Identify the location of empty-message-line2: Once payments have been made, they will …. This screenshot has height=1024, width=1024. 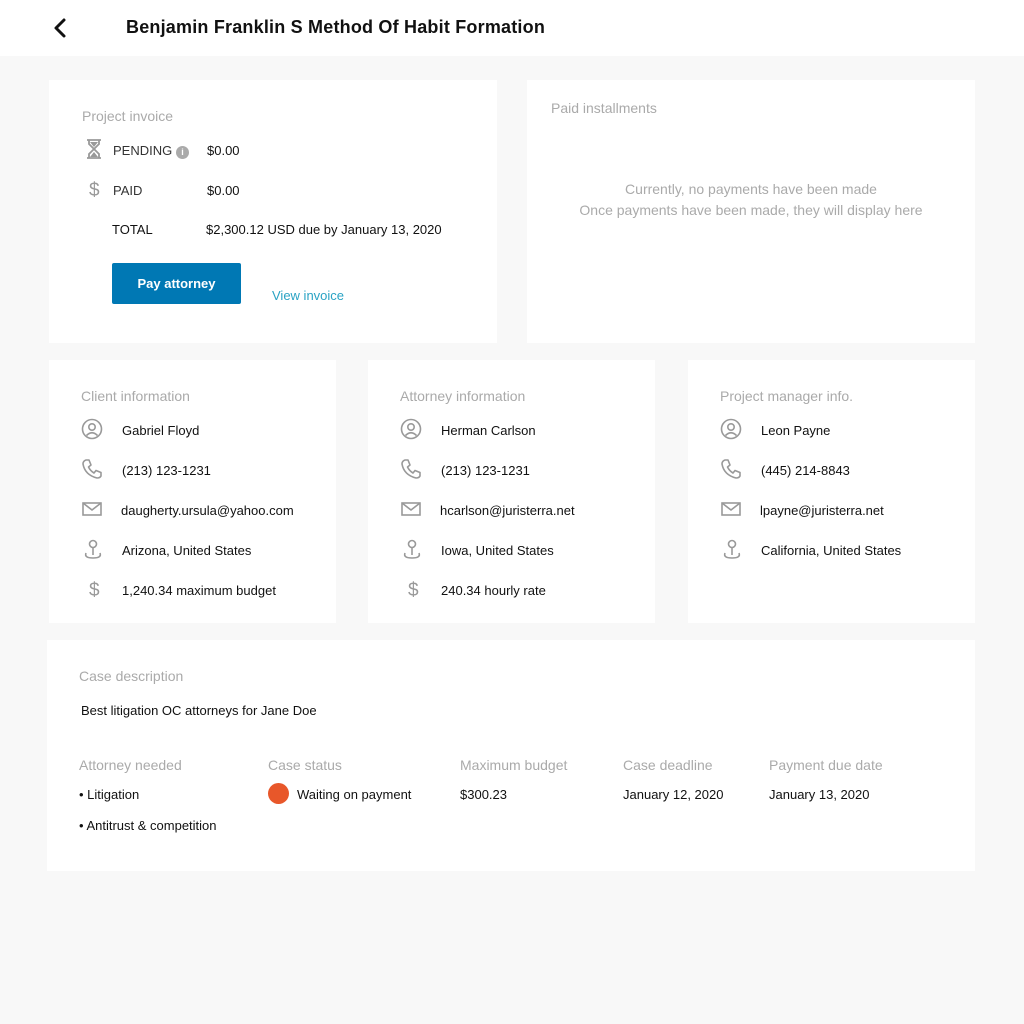
(751, 210).